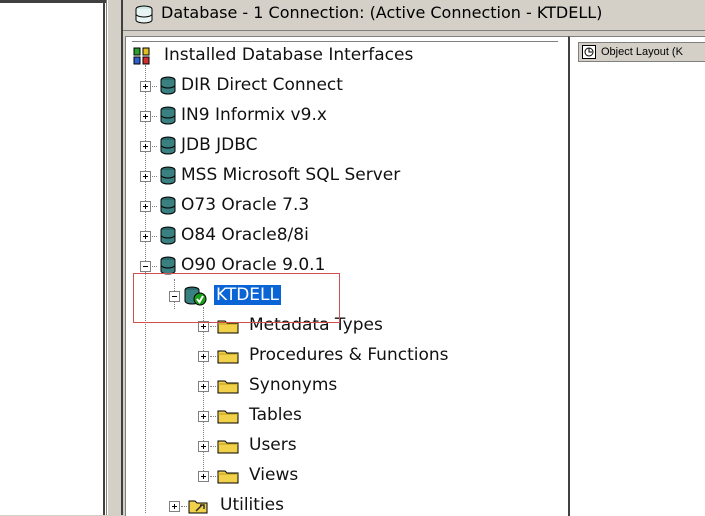 This screenshot has height=516, width=705. I want to click on tree-item-interface: O84 Oracle8/8i, so click(347, 236).